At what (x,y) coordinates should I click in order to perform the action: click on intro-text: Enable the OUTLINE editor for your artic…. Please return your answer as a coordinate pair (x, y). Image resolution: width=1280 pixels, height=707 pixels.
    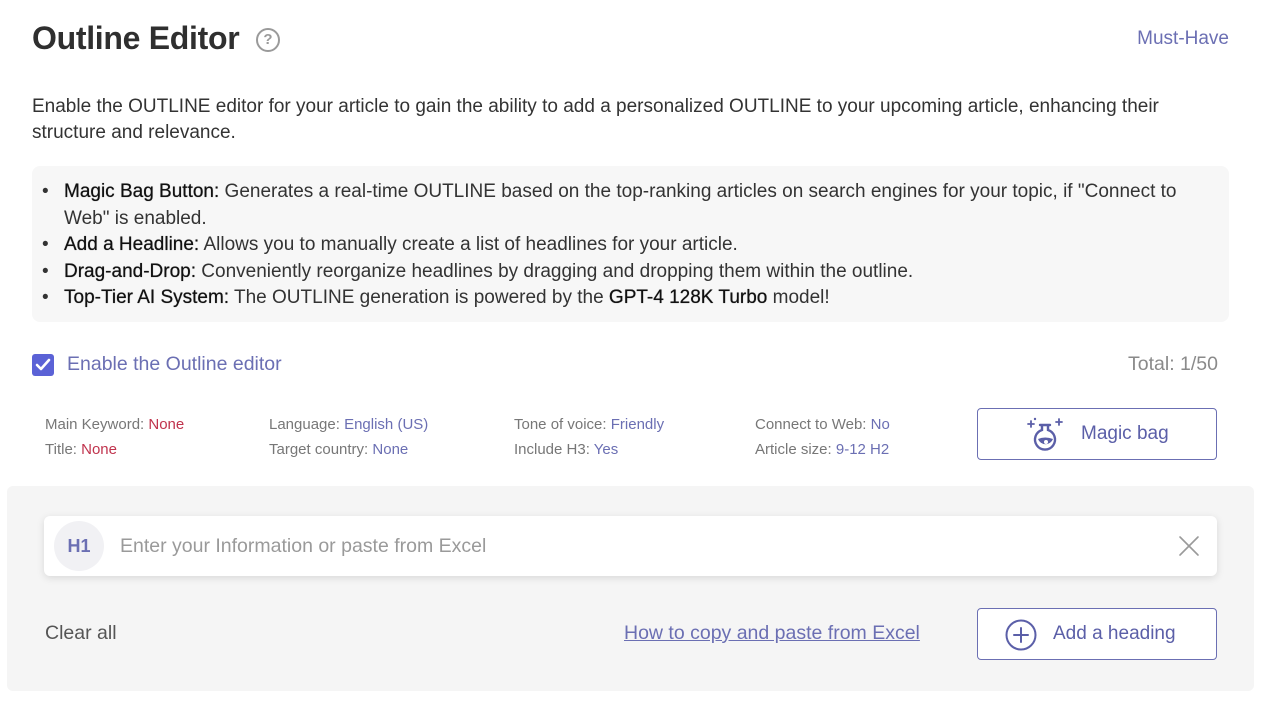
    Looking at the image, I should click on (595, 119).